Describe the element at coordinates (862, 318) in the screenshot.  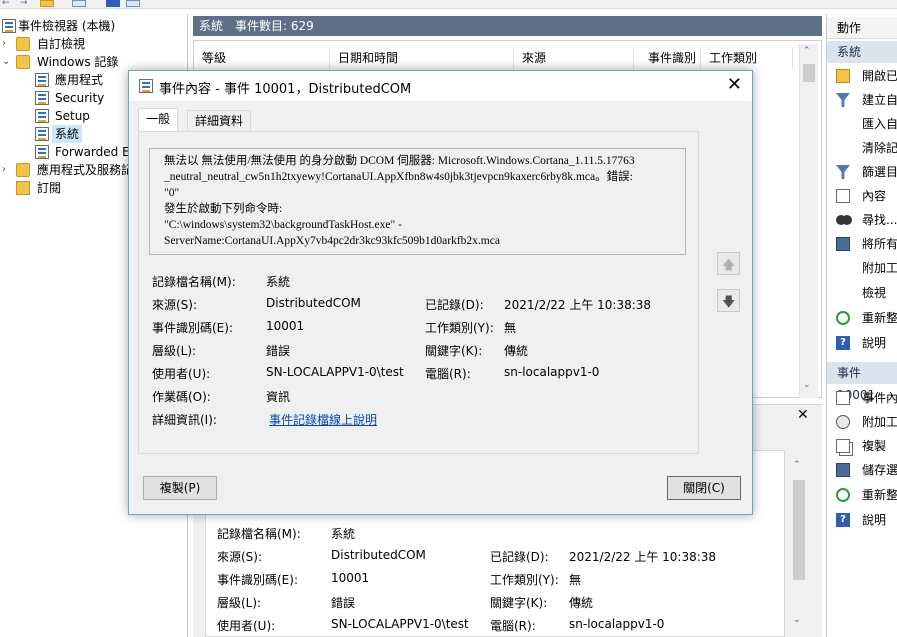
I see `action-refresh: 重新整` at that location.